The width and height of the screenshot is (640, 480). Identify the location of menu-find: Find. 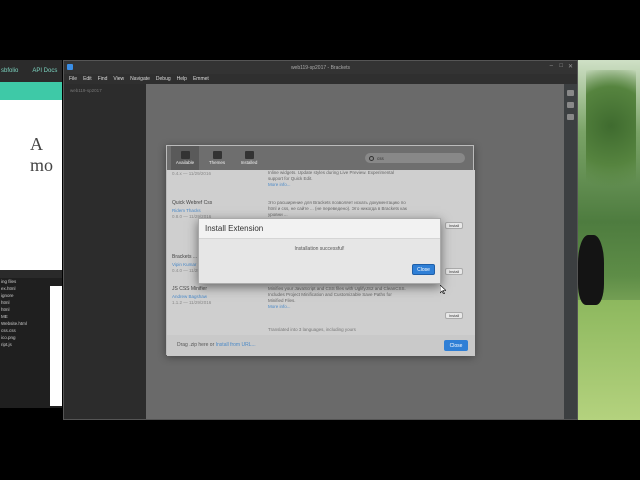
(103, 79).